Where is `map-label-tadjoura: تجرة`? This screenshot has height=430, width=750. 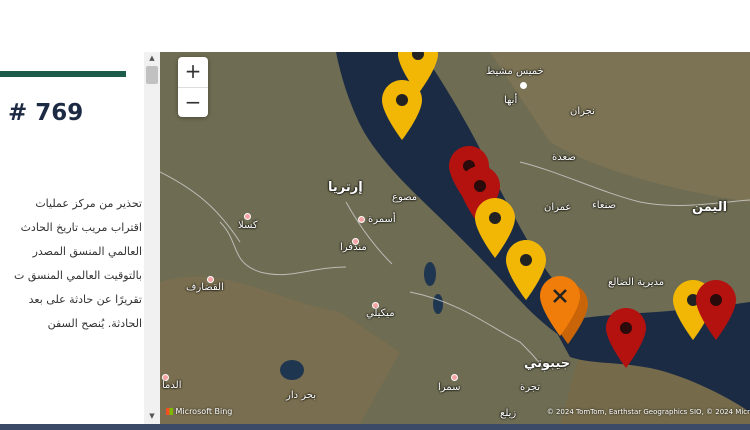
map-label-tadjoura: تجرة is located at coordinates (530, 387).